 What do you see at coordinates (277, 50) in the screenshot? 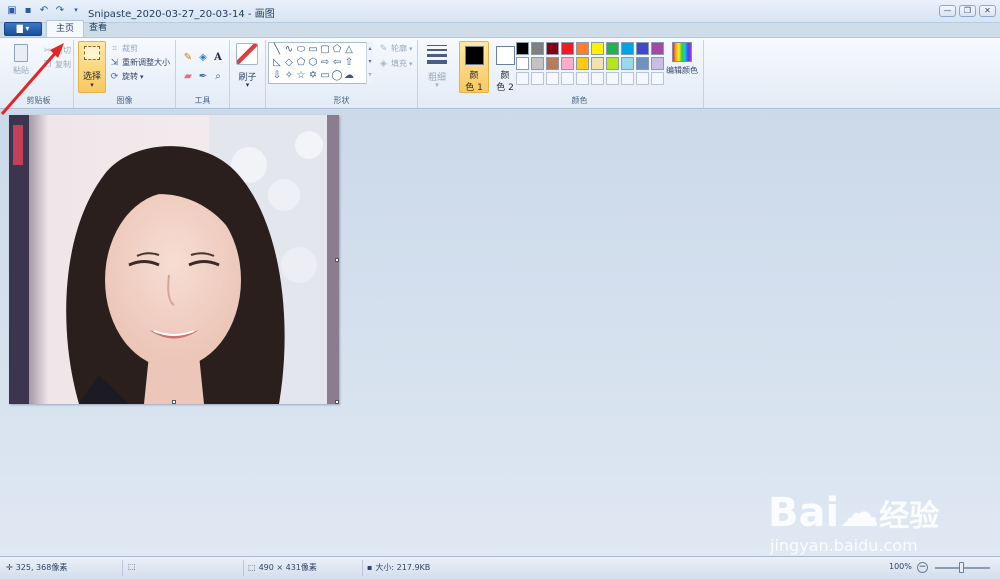
I see `line-shape-icon: ╲` at bounding box center [277, 50].